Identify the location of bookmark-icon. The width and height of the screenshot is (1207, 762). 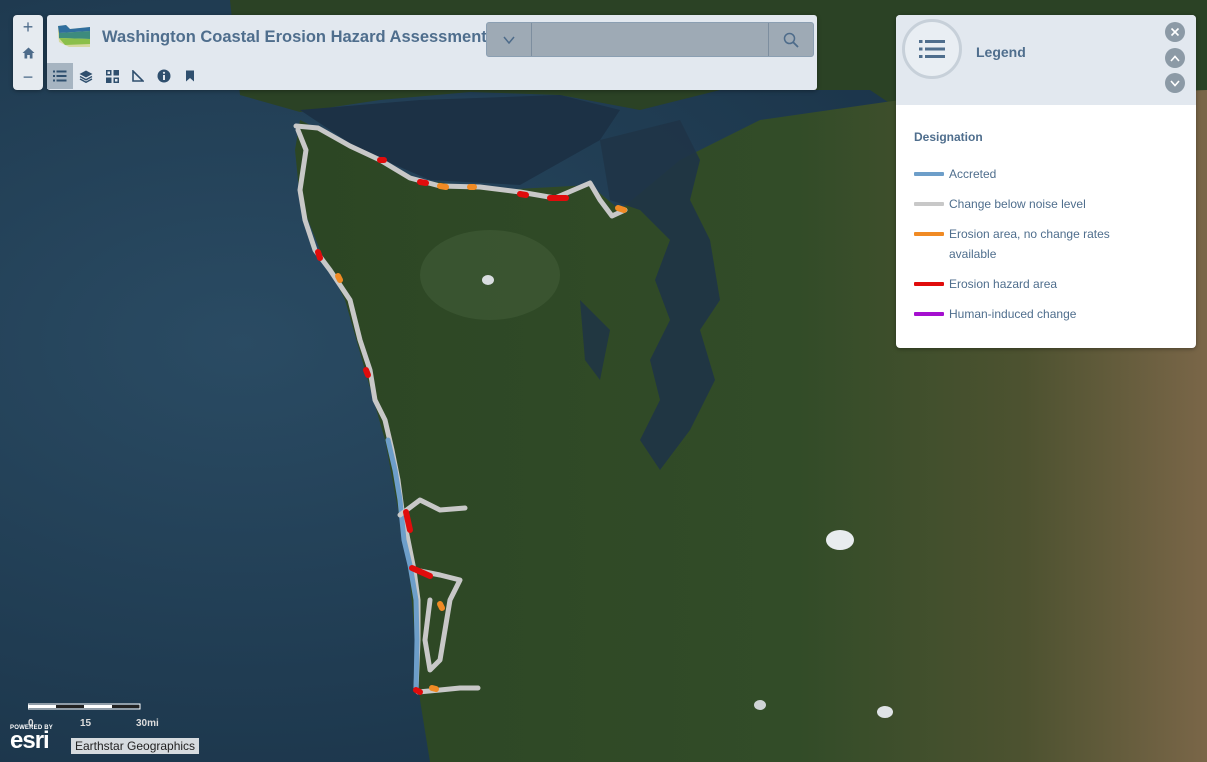
(190, 76).